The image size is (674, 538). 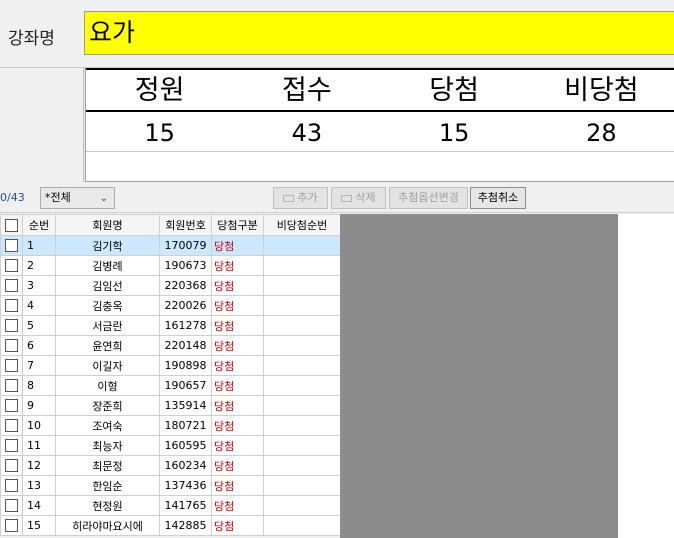 I want to click on row-member-id: 137436, so click(x=185, y=485).